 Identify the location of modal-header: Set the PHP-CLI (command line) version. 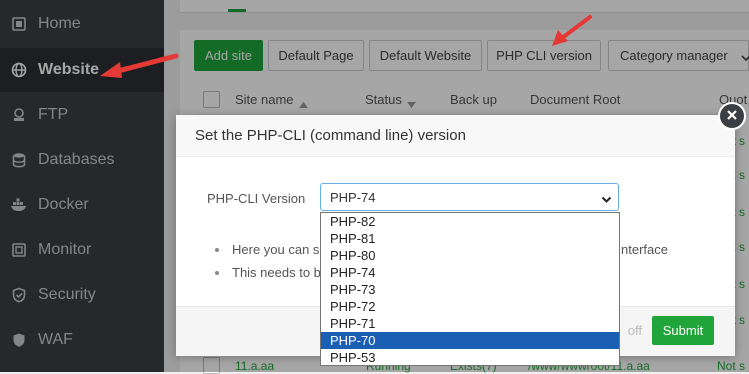
(455, 136).